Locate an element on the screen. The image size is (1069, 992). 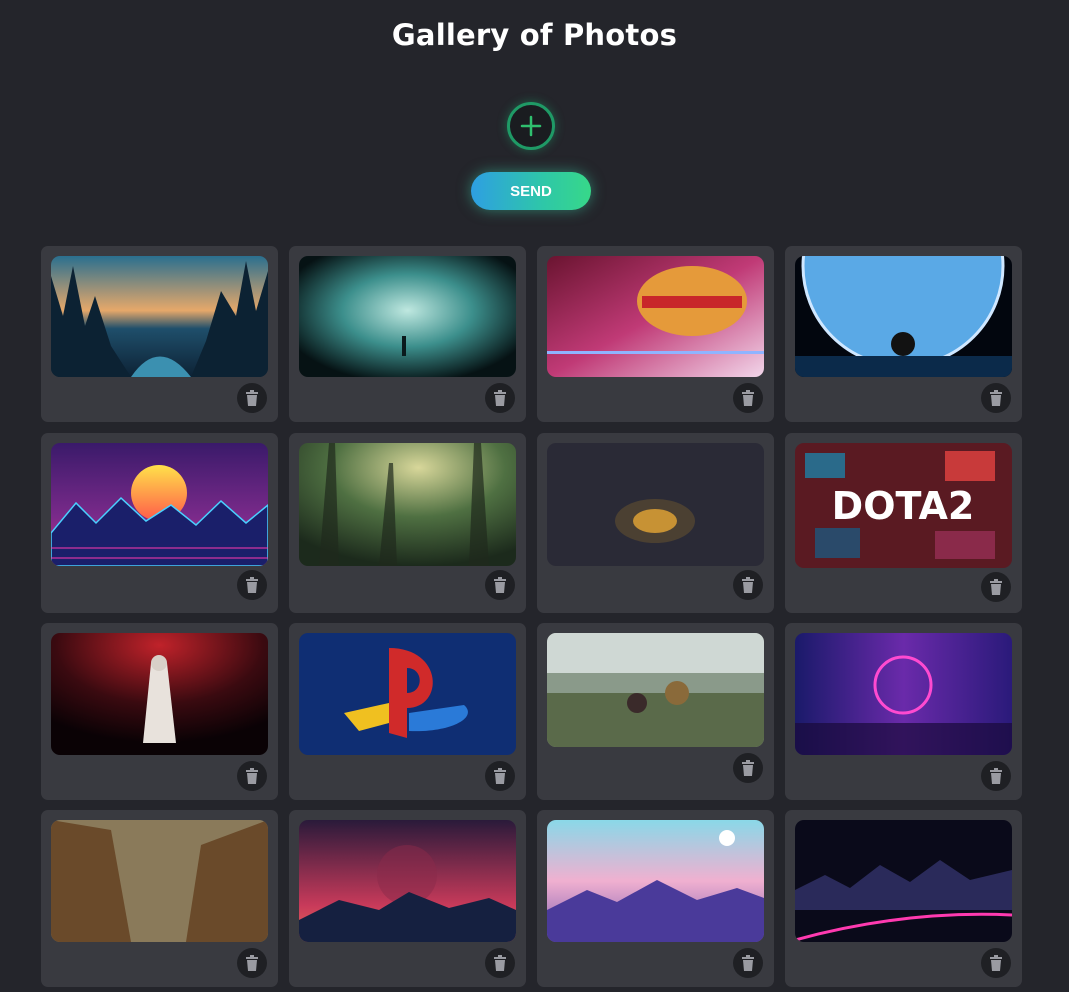
dota-caption: DOTA2 is located at coordinates (903, 506).